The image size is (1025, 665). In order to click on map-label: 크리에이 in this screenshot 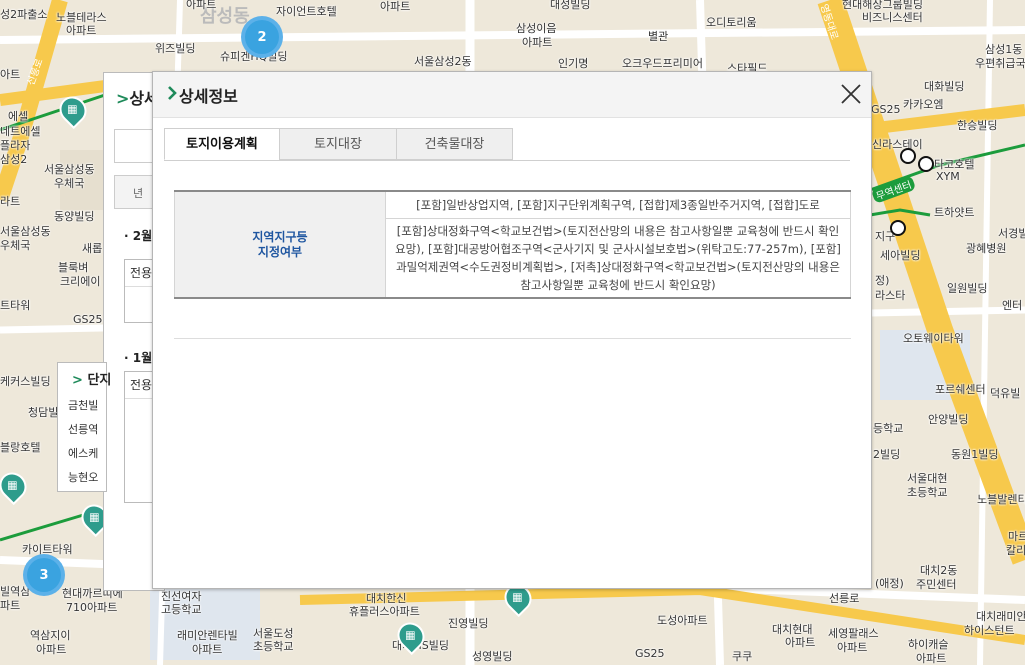, I will do `click(80, 281)`.